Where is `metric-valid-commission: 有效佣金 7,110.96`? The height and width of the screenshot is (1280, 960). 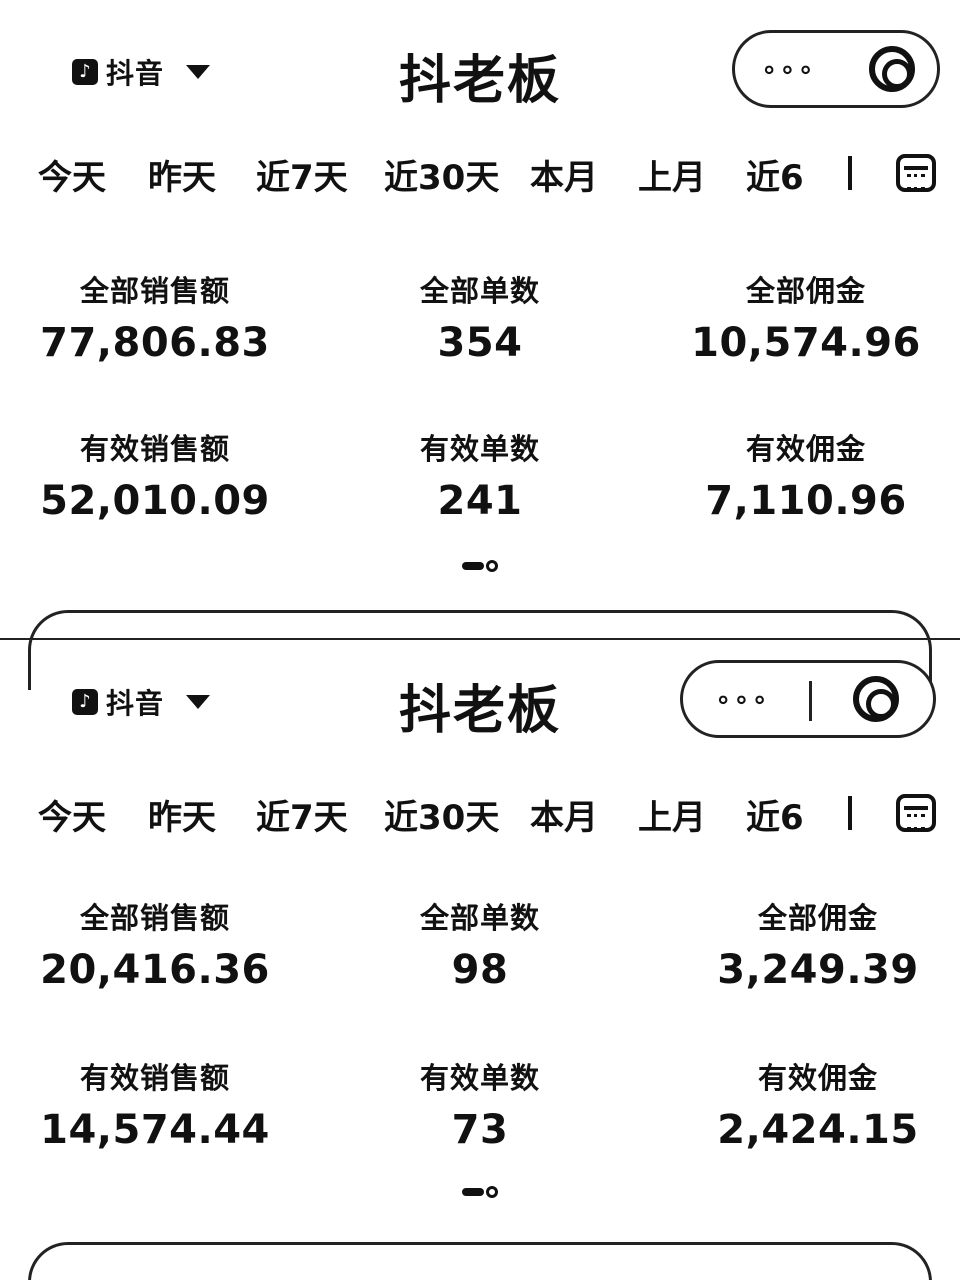 metric-valid-commission: 有效佣金 7,110.96 is located at coordinates (806, 475).